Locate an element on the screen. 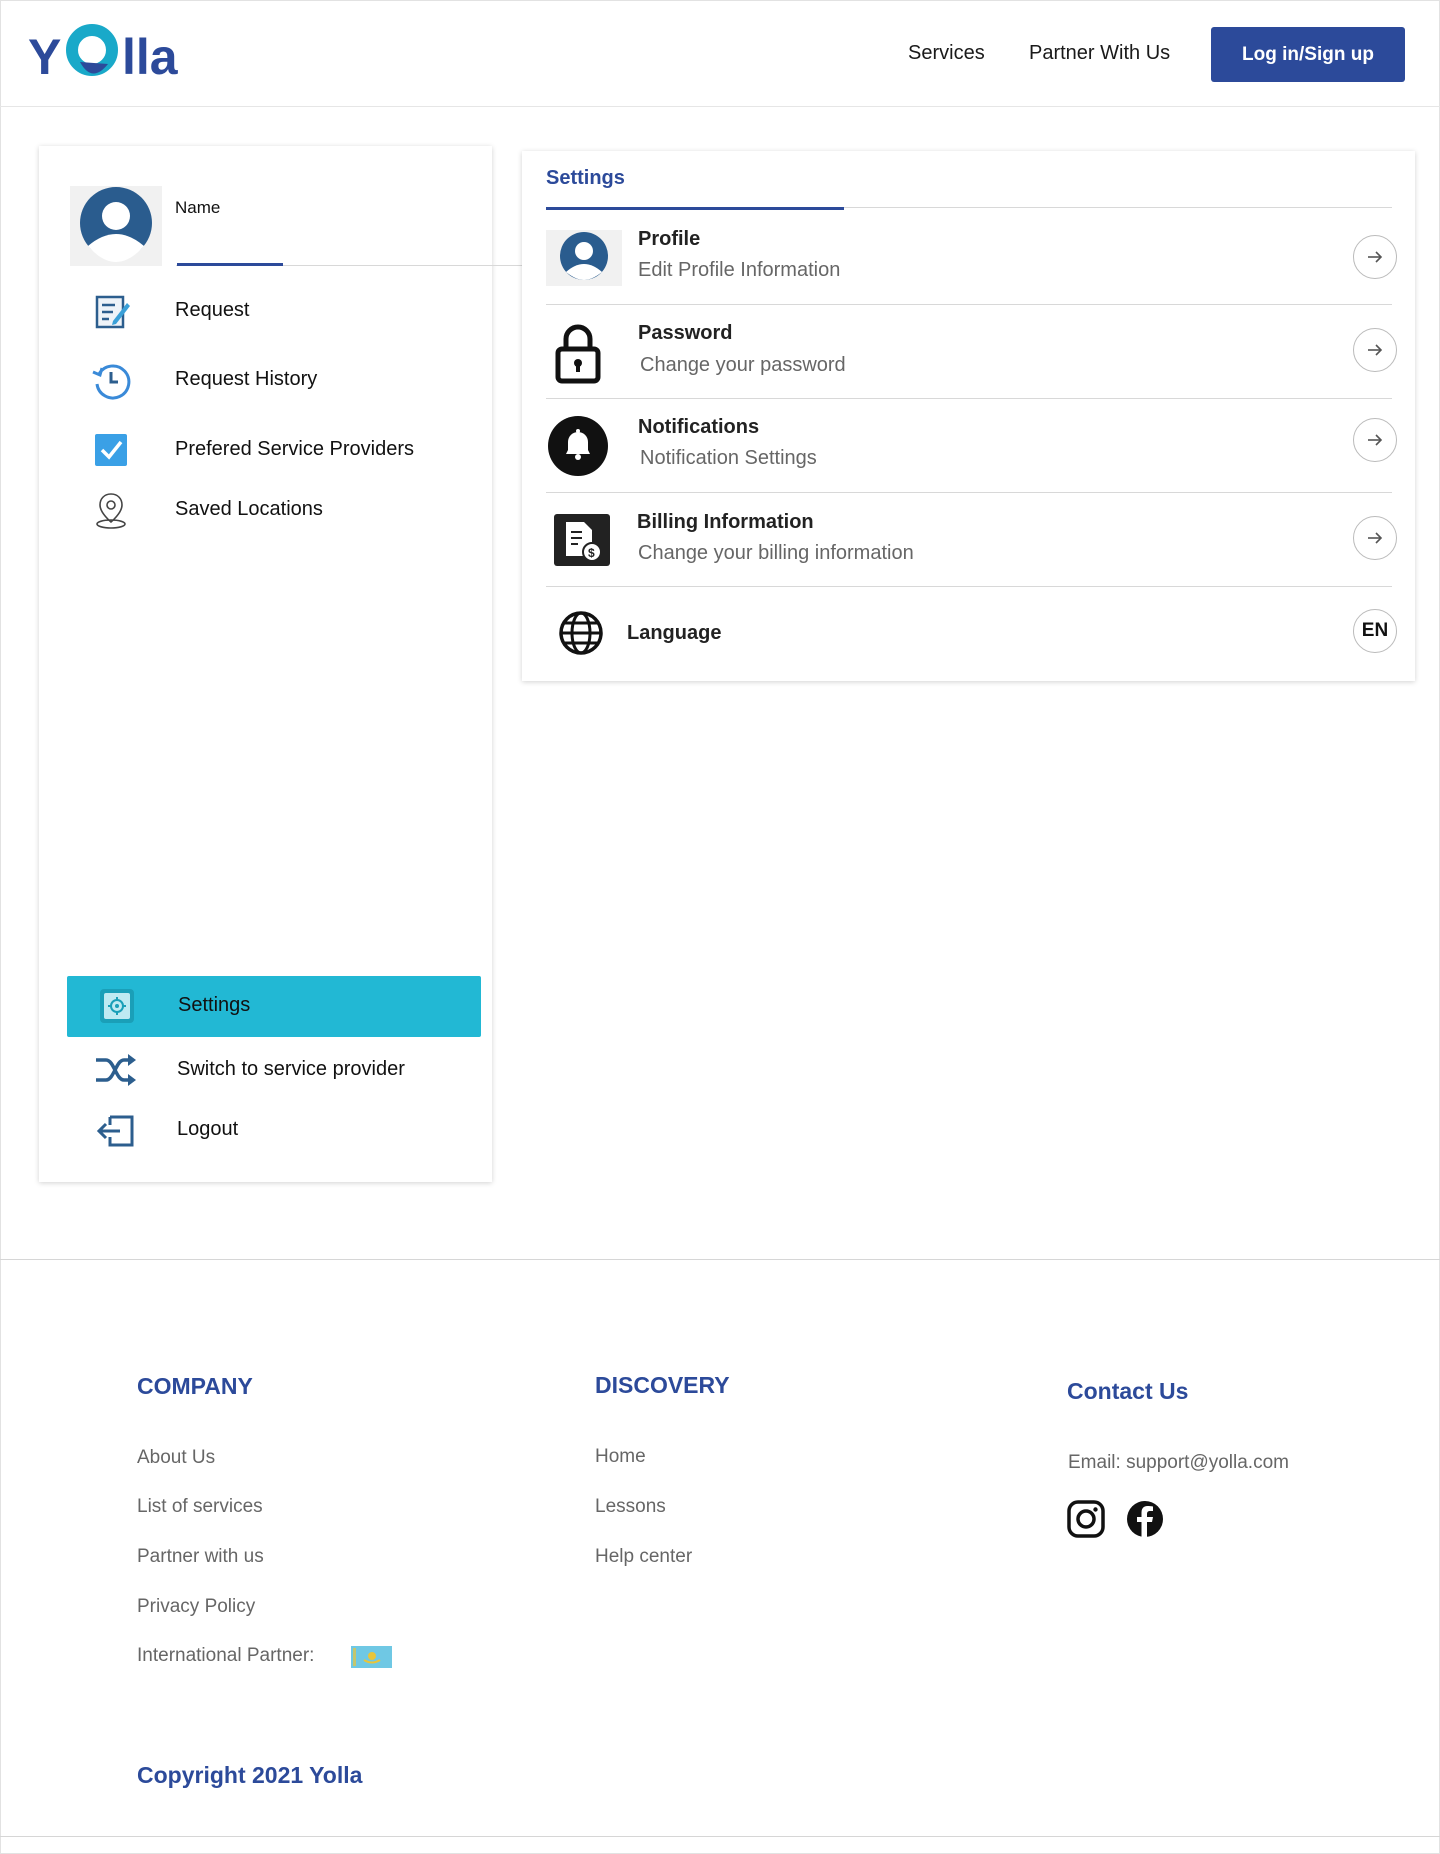  svg-text: lla is located at coordinates (150, 56).